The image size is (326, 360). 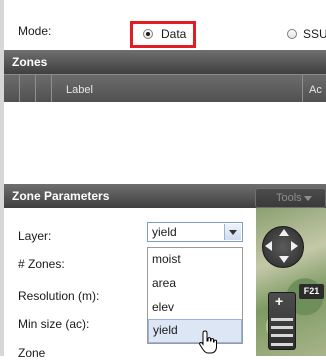 What do you see at coordinates (284, 259) in the screenshot?
I see `pan-down-icon` at bounding box center [284, 259].